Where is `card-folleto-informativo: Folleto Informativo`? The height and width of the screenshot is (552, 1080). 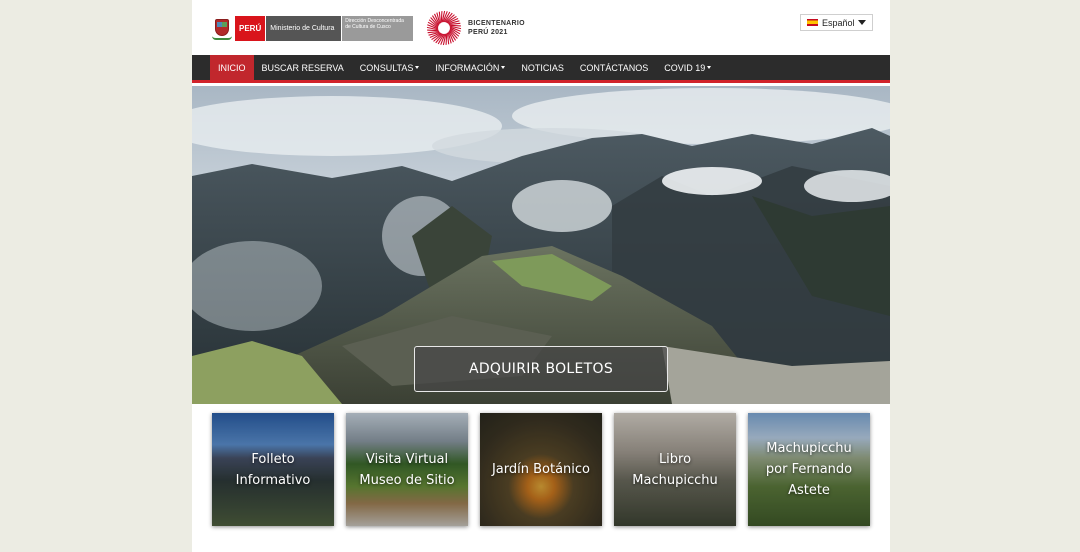 card-folleto-informativo: Folleto Informativo is located at coordinates (273, 469).